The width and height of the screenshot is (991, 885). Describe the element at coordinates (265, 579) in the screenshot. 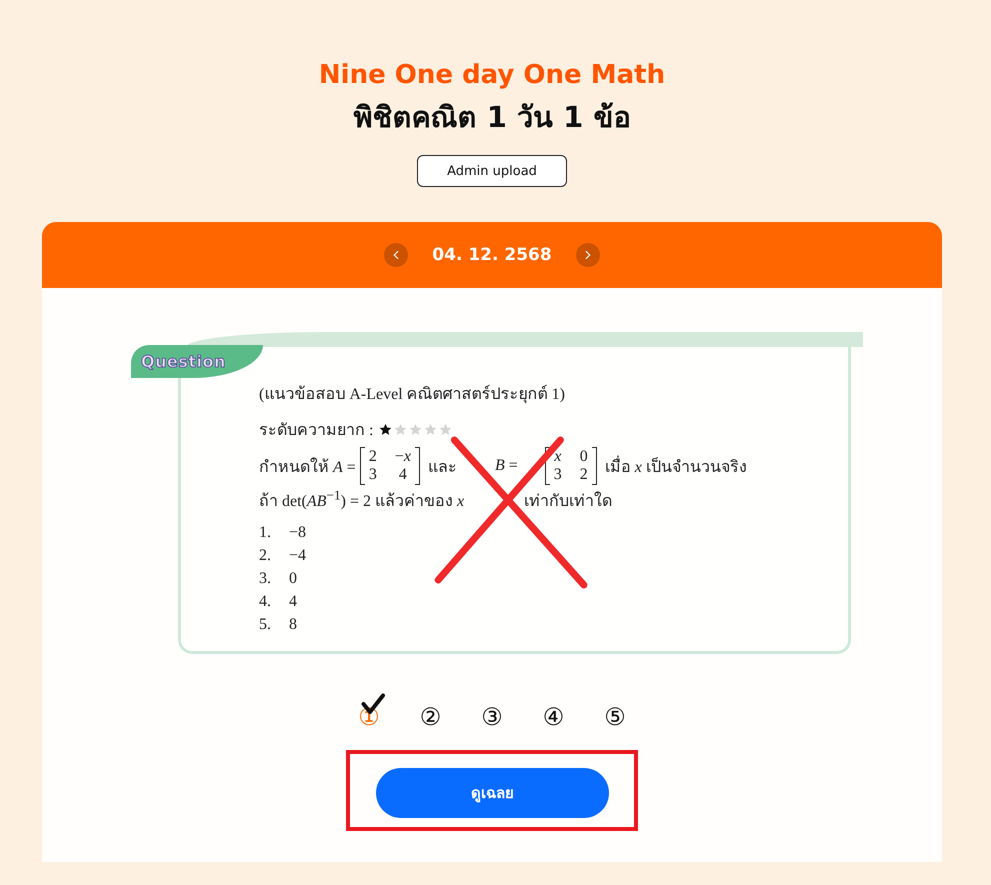

I see `option-number: 3.` at that location.